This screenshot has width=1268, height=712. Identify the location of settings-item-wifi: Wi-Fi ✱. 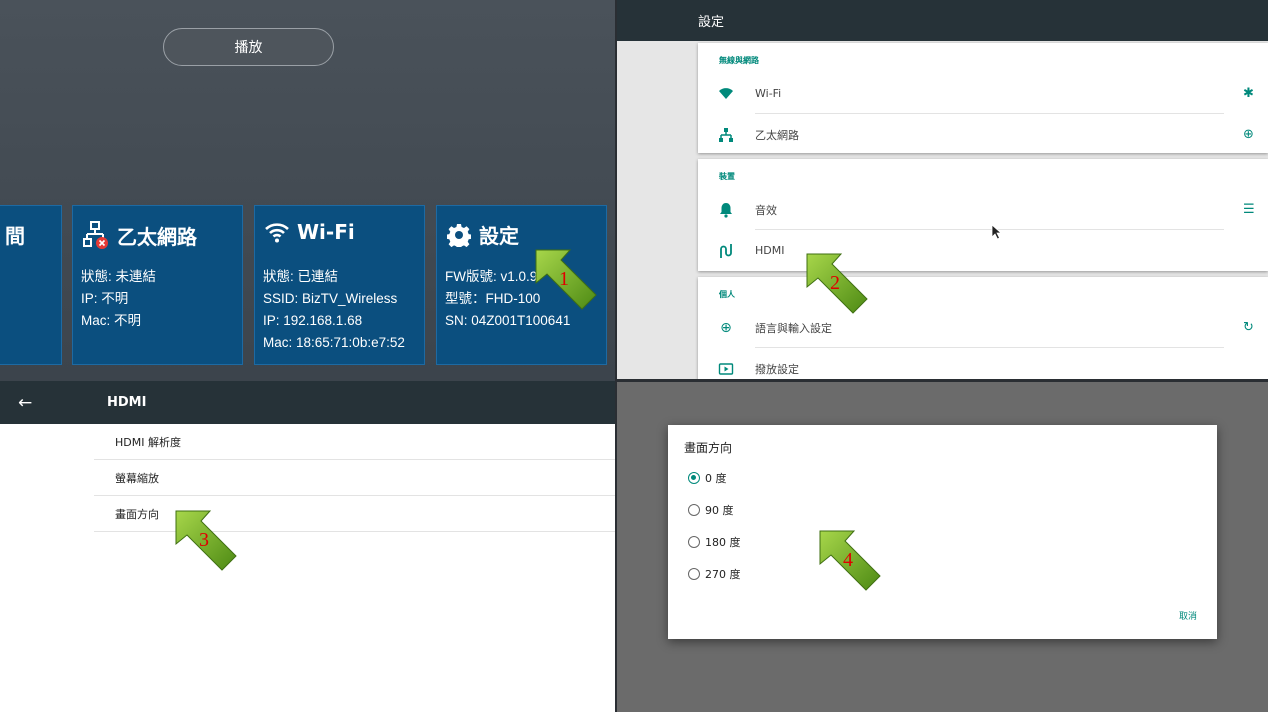
(983, 93).